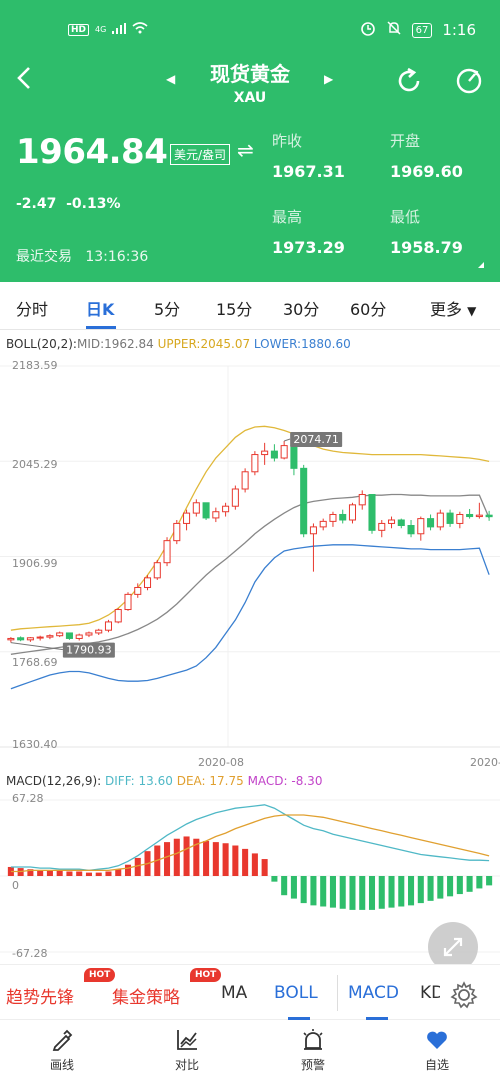 This screenshot has height=1083, width=500. I want to click on next-instrument-icon: ▶, so click(328, 79).